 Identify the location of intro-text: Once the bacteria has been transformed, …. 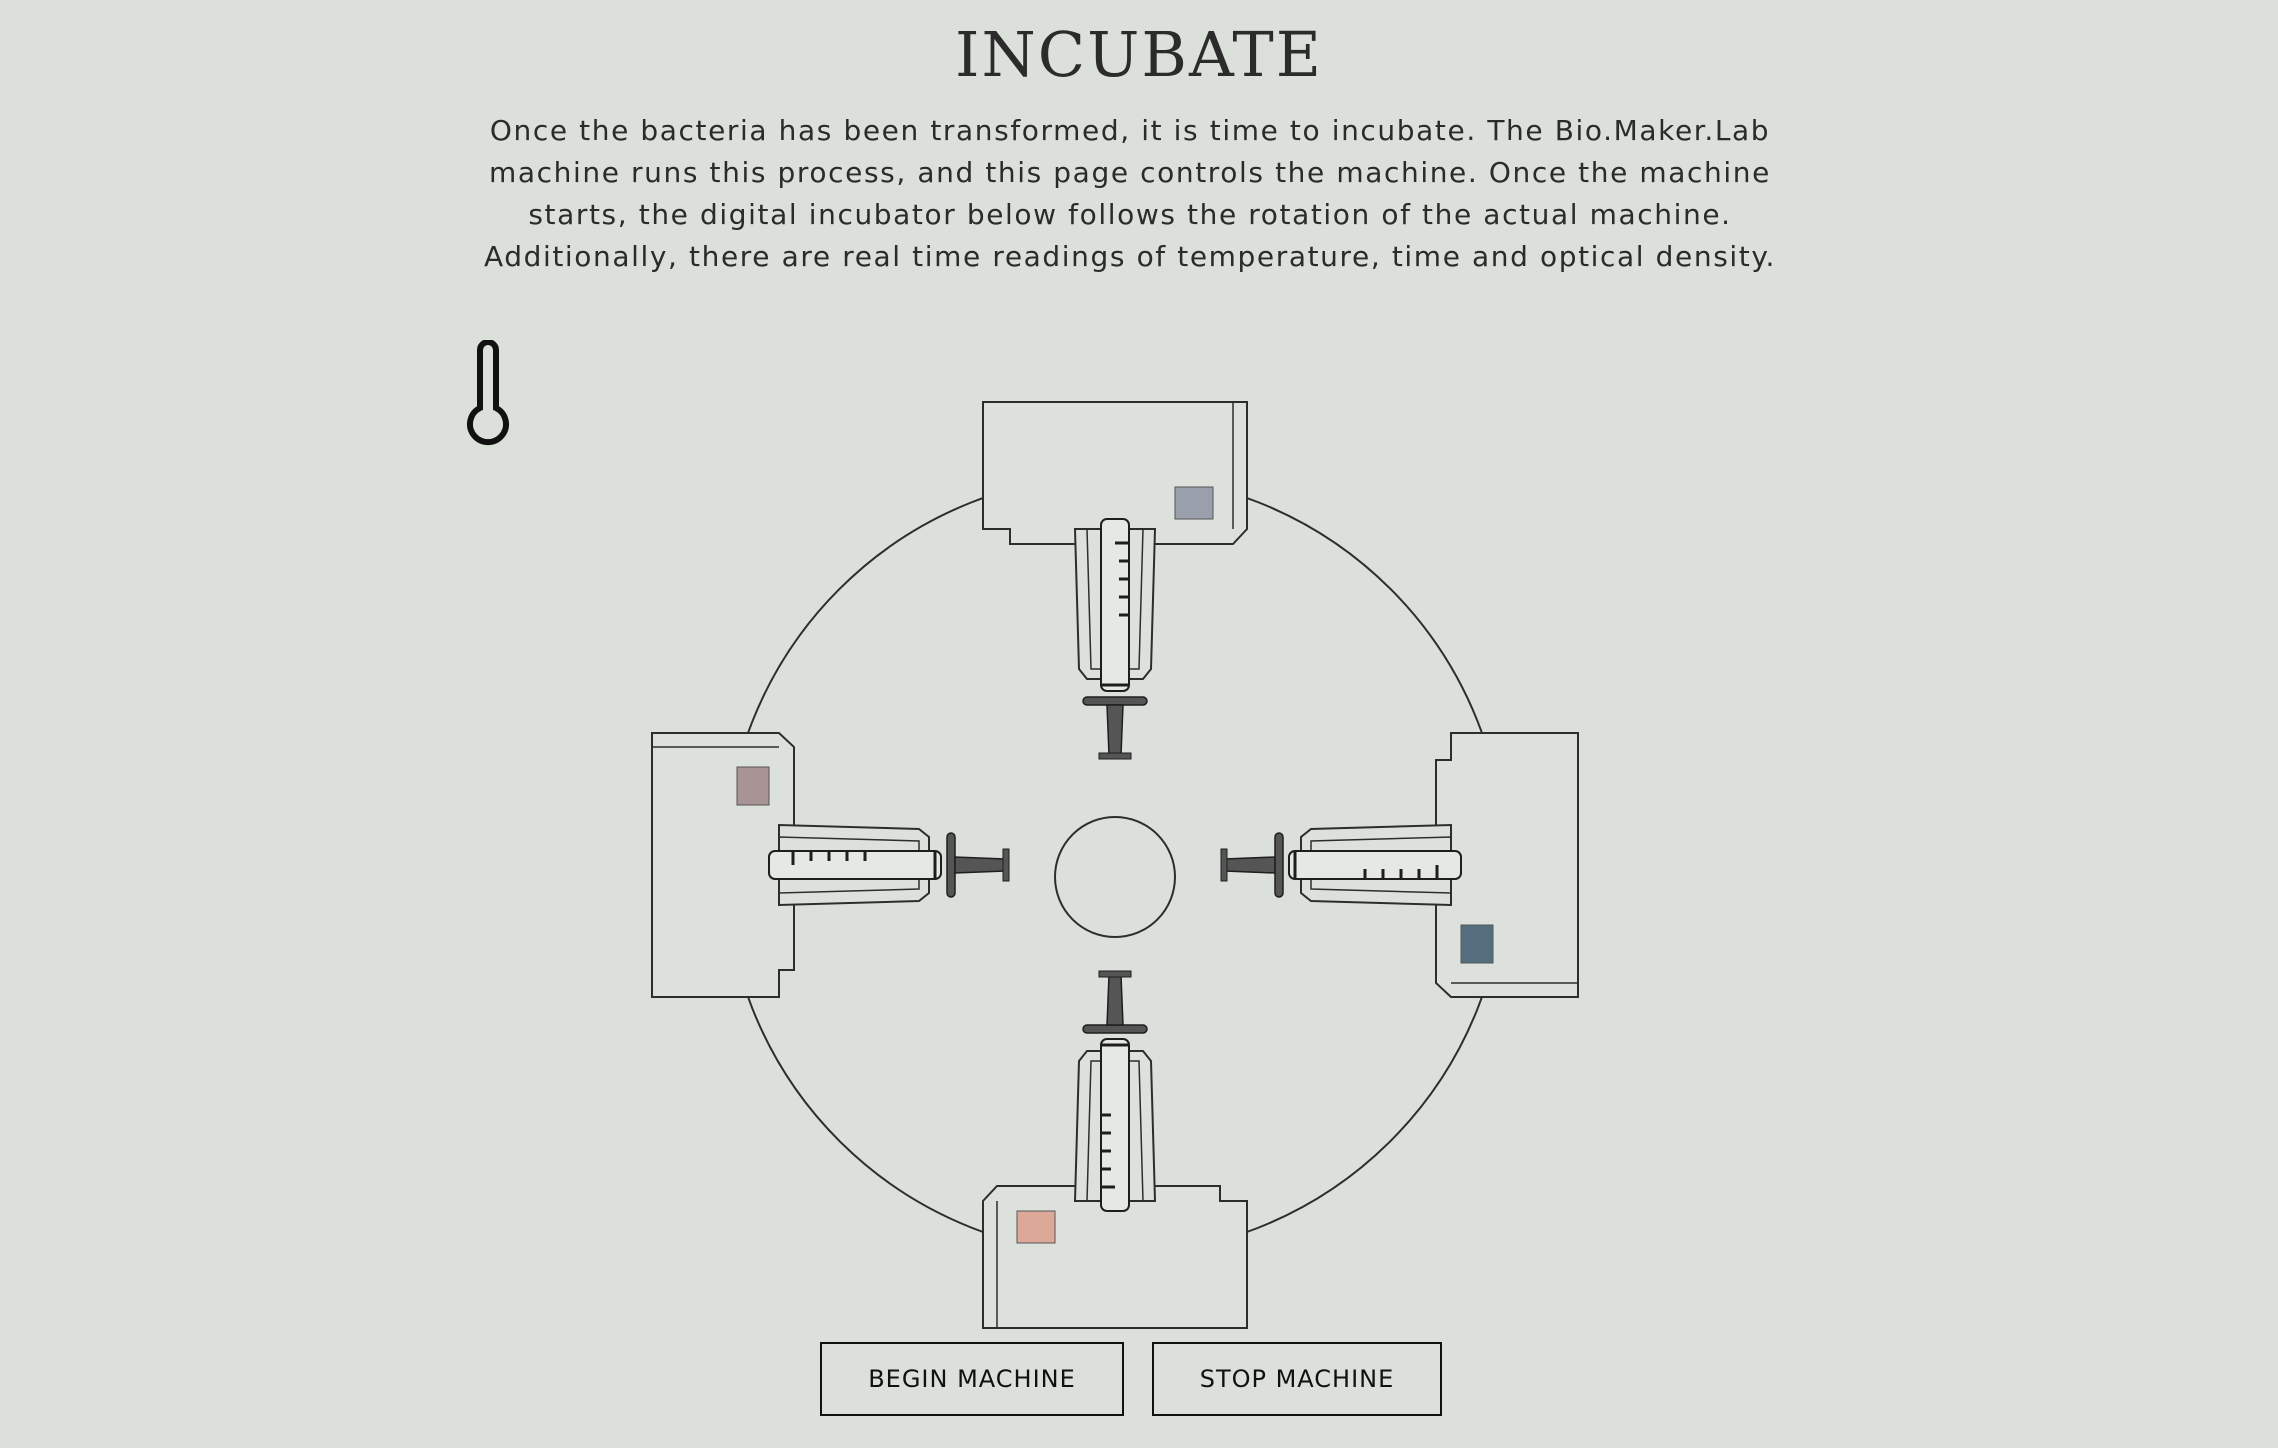
(1130, 193).